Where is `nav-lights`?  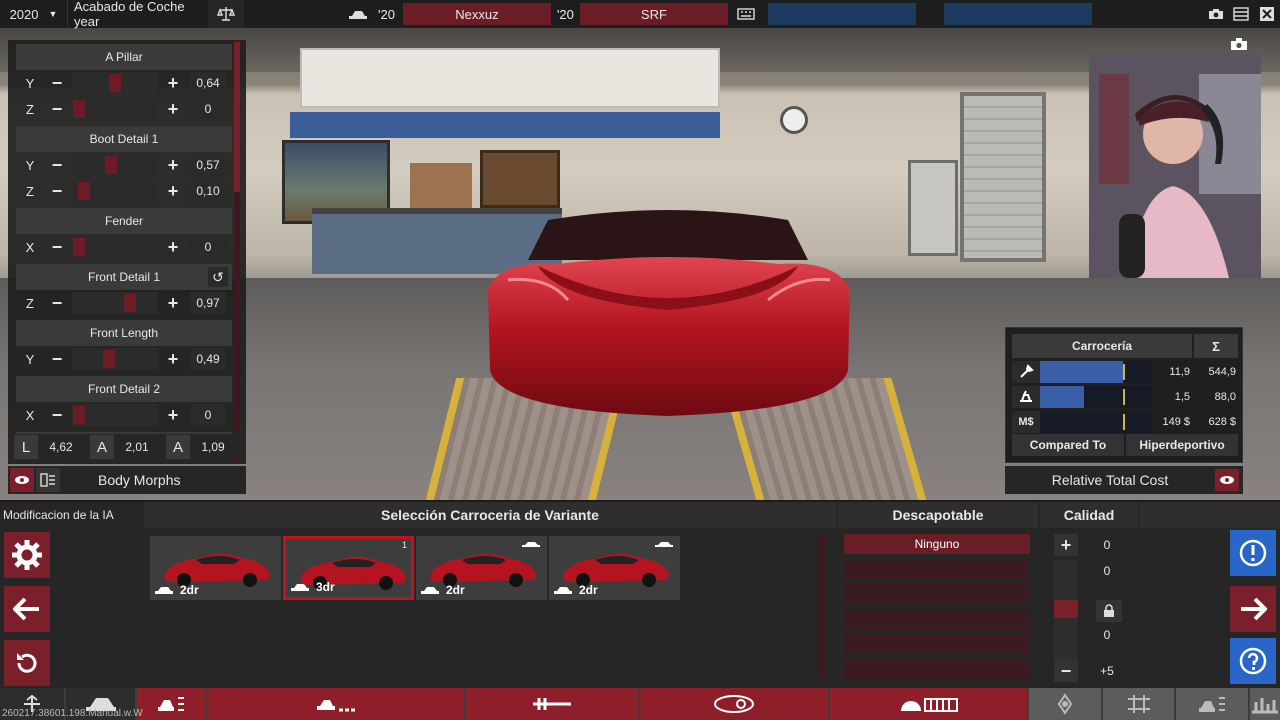
nav-lights is located at coordinates (734, 704).